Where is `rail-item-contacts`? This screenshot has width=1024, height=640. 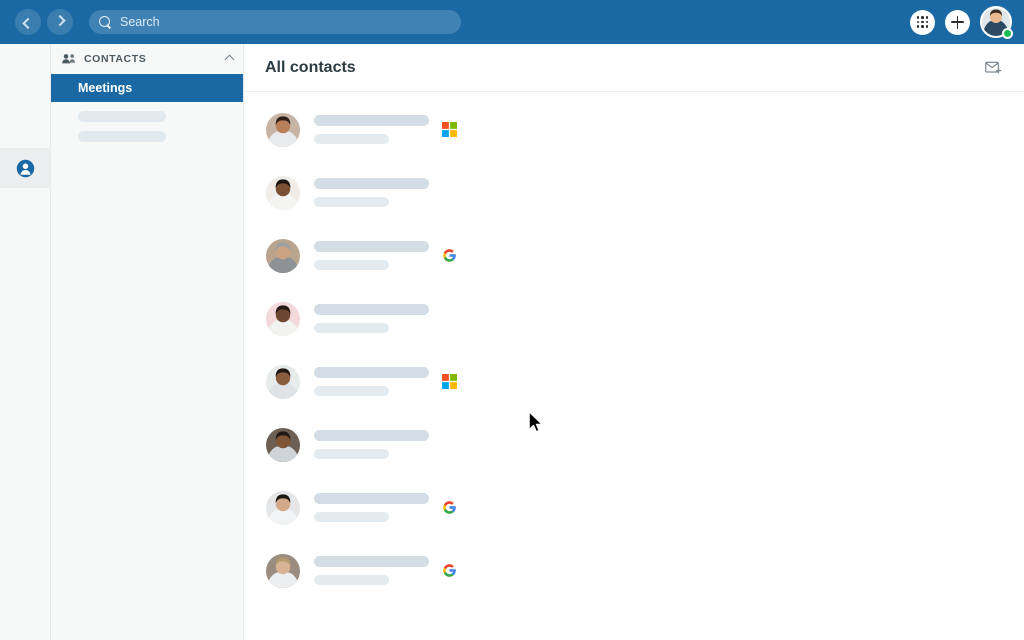 rail-item-contacts is located at coordinates (25, 168).